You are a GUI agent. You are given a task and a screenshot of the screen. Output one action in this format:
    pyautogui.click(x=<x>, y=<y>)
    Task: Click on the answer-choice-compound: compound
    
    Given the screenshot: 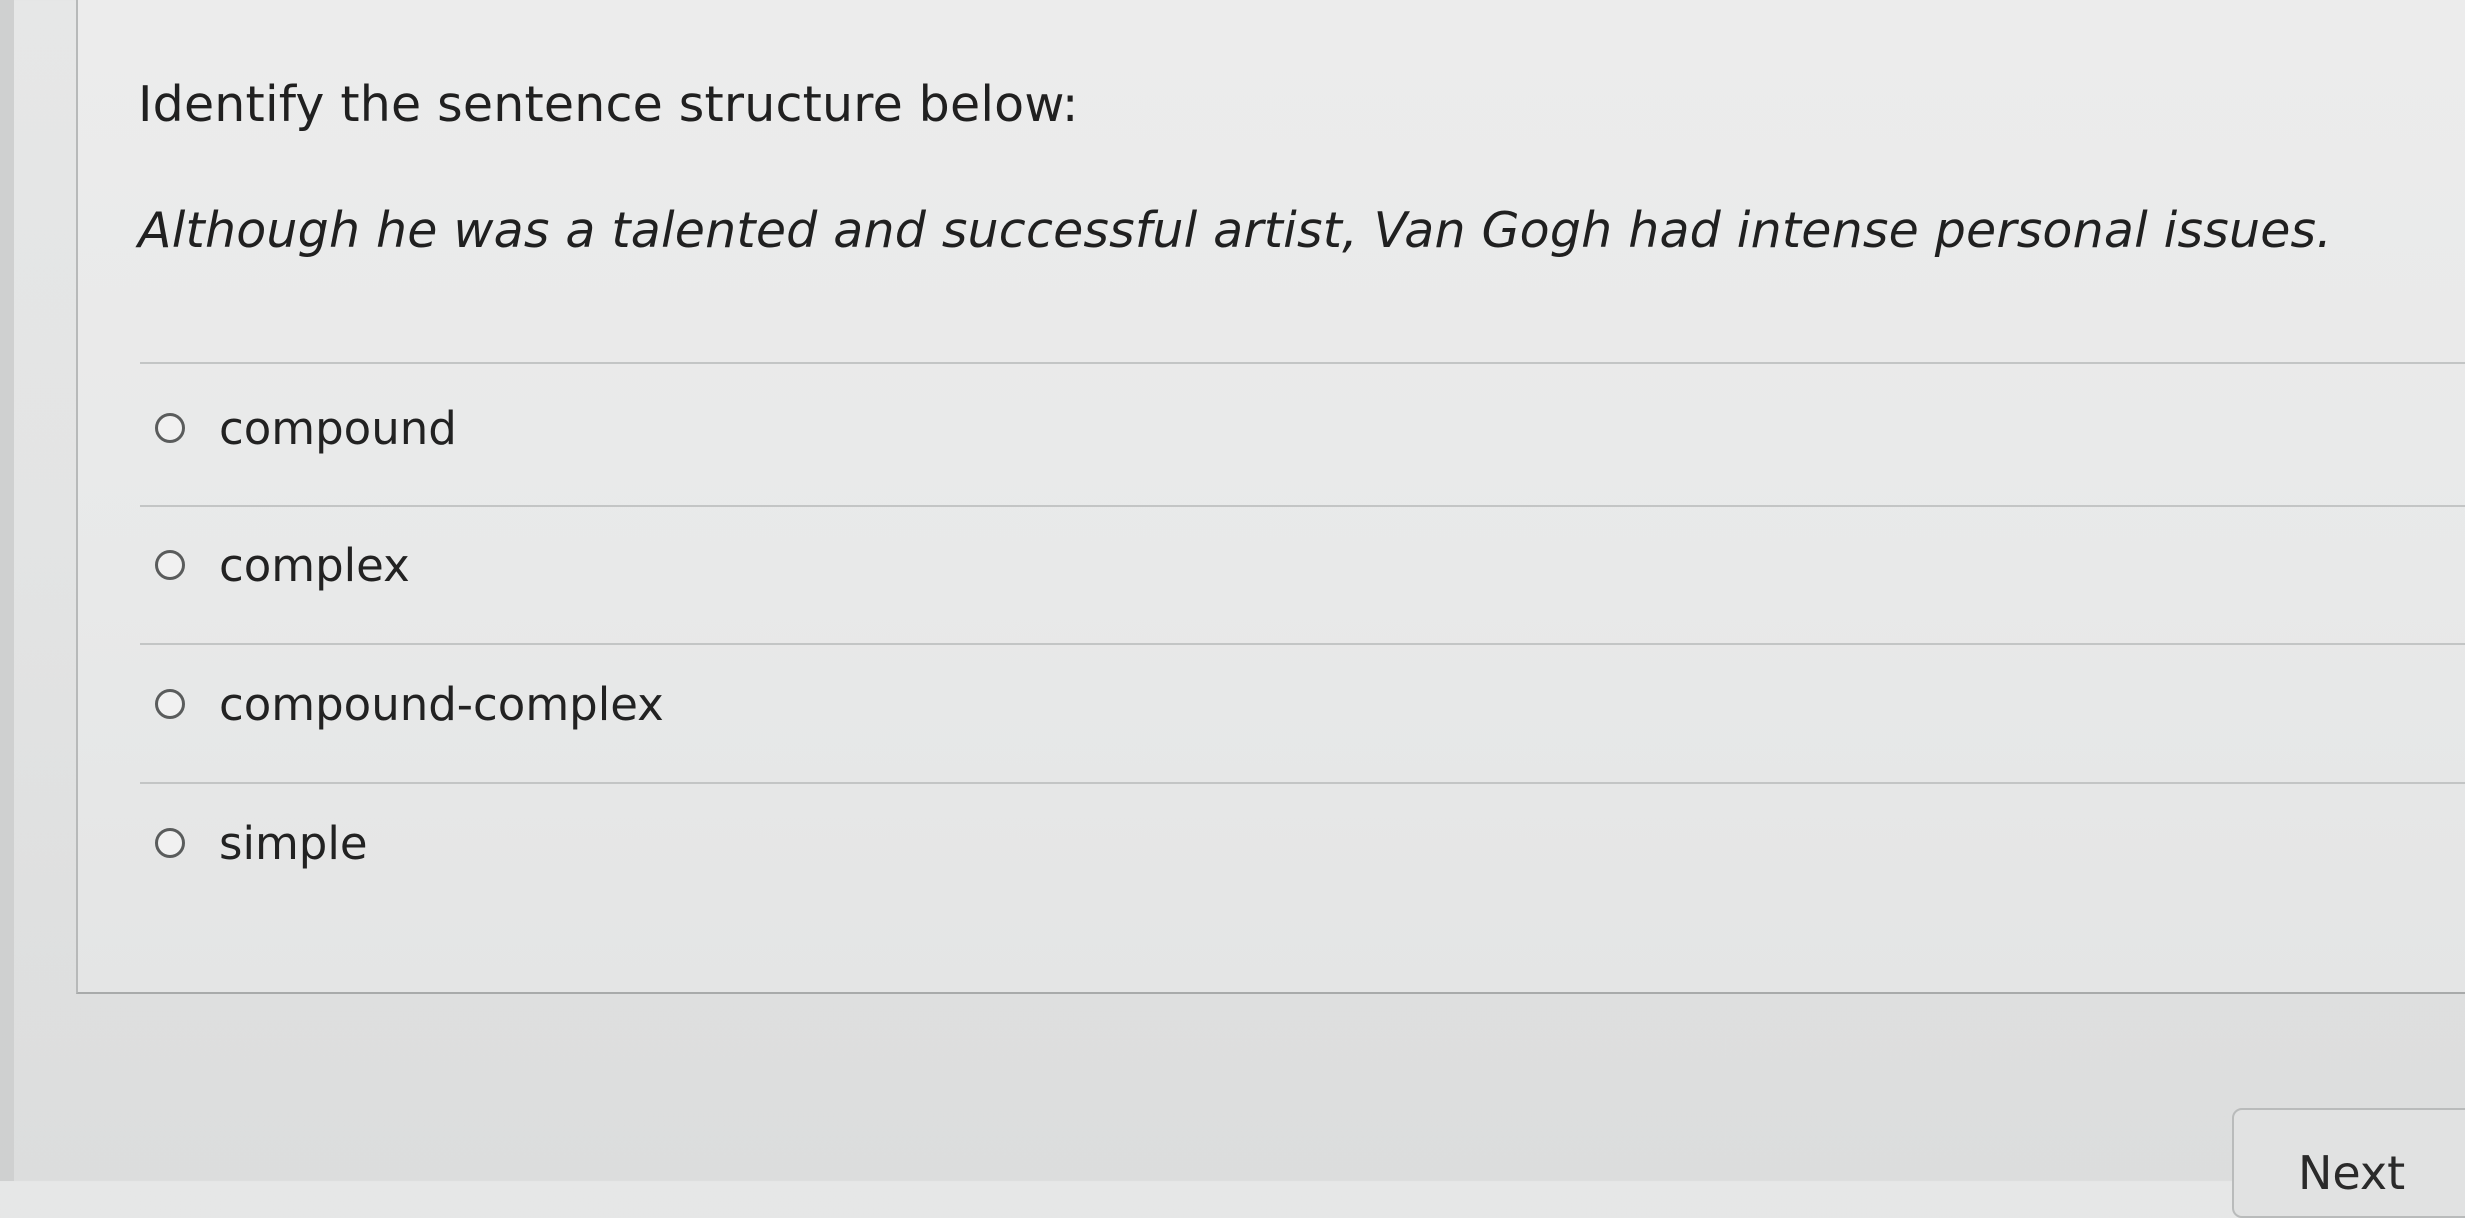 What is the action you would take?
    pyautogui.click(x=306, y=428)
    